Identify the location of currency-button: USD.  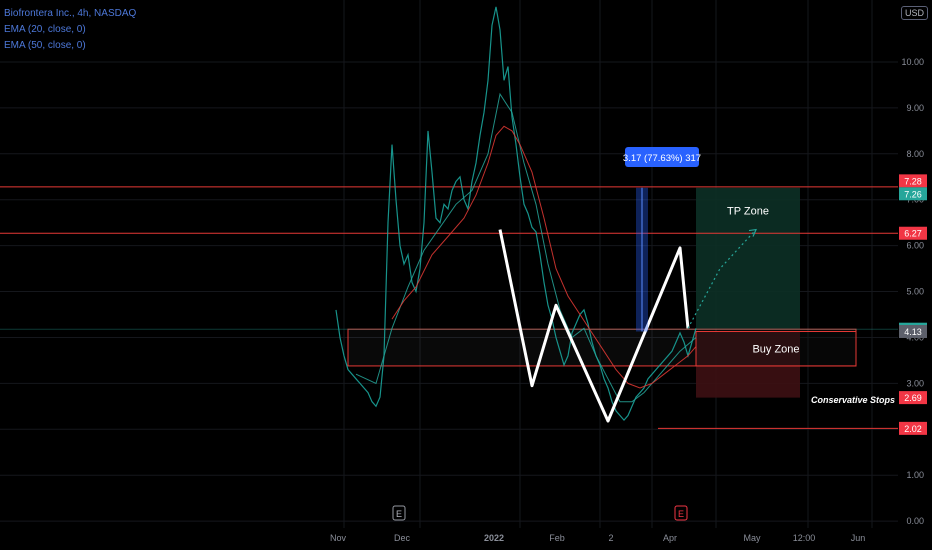
(914, 13).